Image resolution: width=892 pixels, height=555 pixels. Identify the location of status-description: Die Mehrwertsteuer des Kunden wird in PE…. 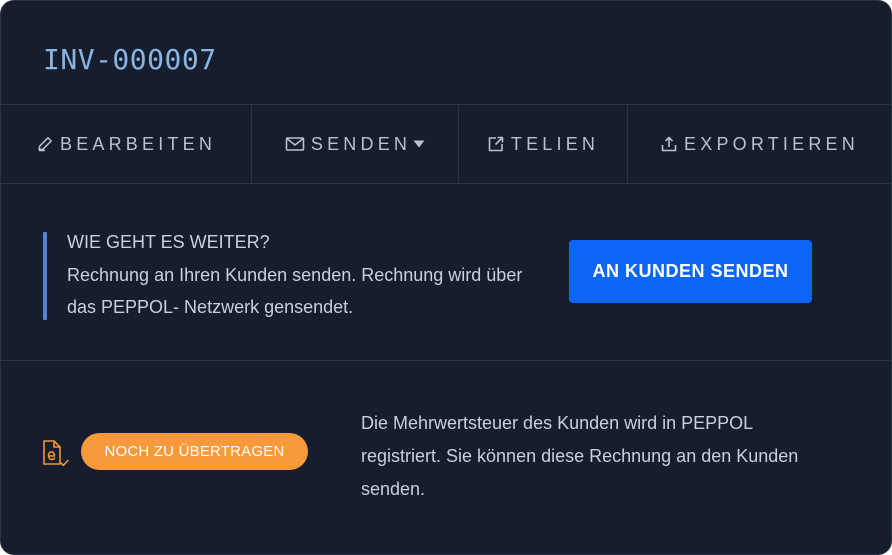
(580, 456).